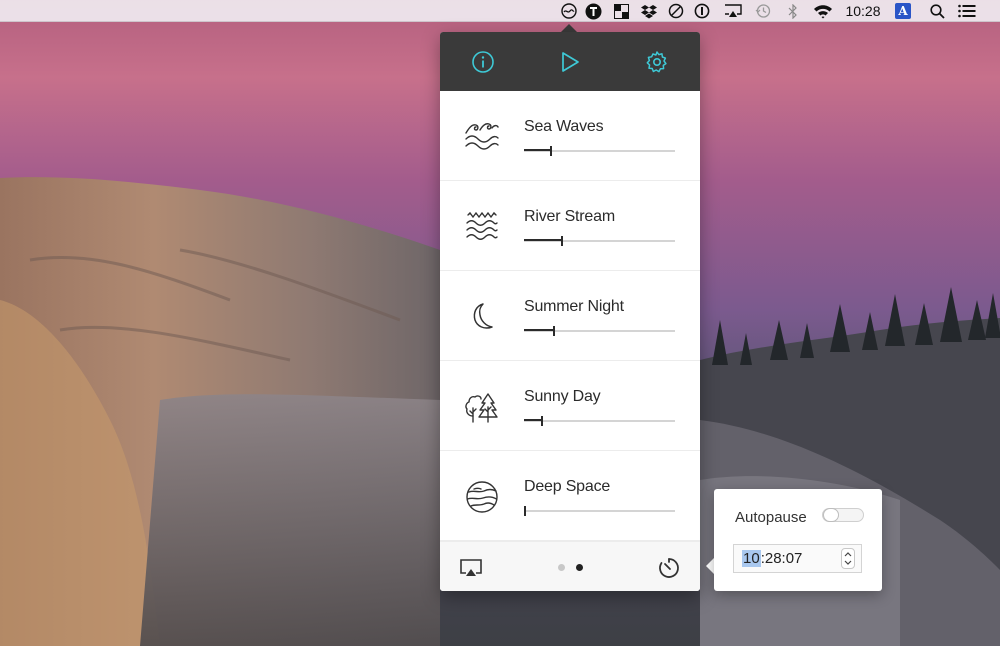 This screenshot has height=646, width=1000. Describe the element at coordinates (482, 407) in the screenshot. I see `trees-icon` at that location.